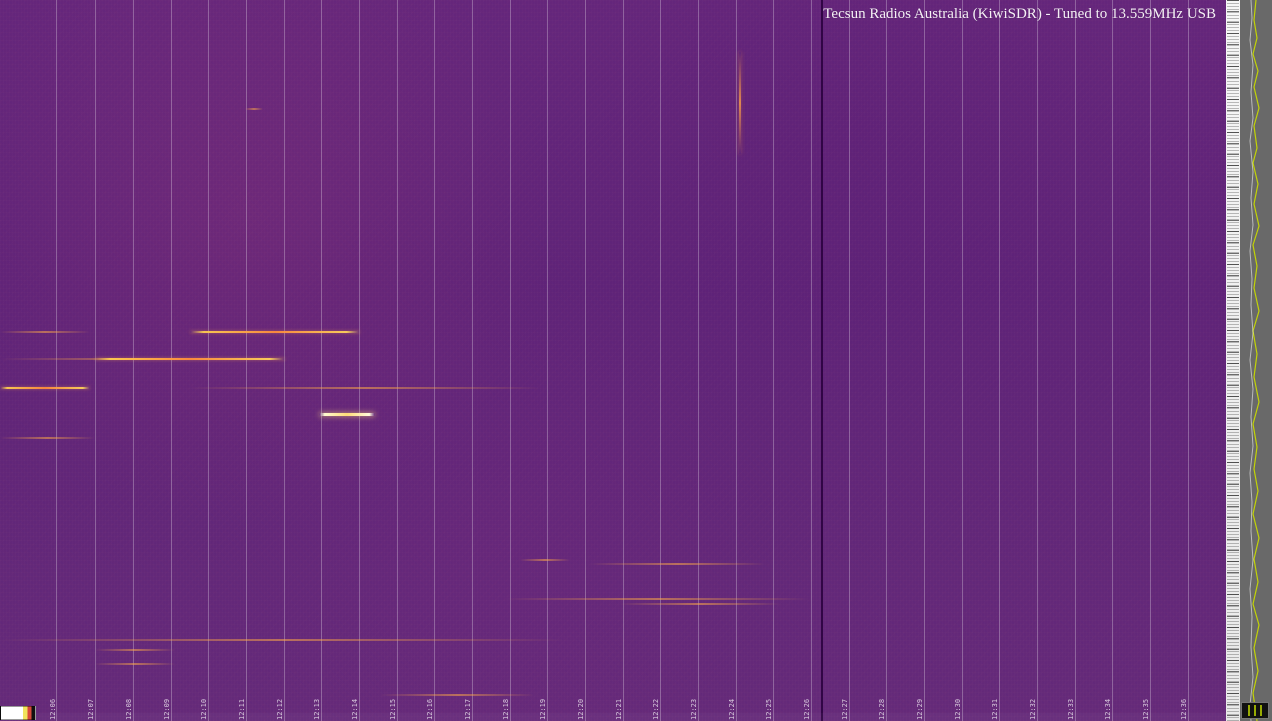  I want to click on time-label: 12:10, so click(204, 709).